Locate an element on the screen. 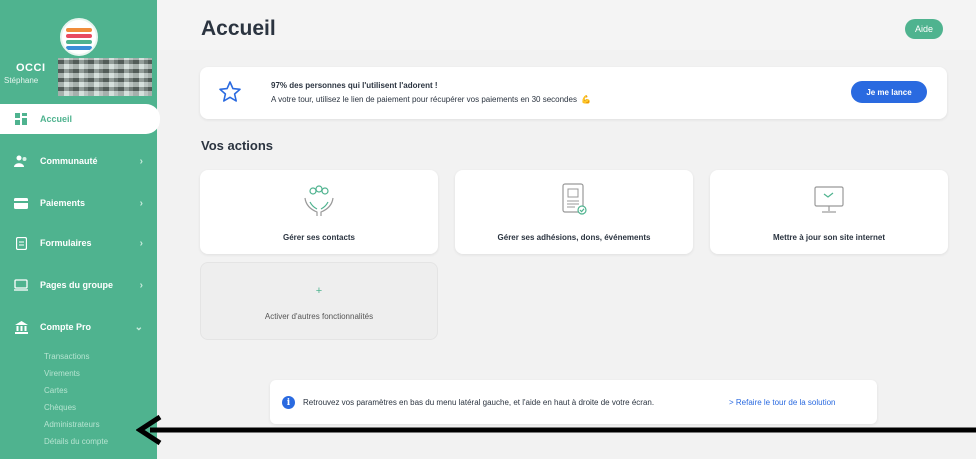  card-label: Gérer ses contacts is located at coordinates (319, 237).